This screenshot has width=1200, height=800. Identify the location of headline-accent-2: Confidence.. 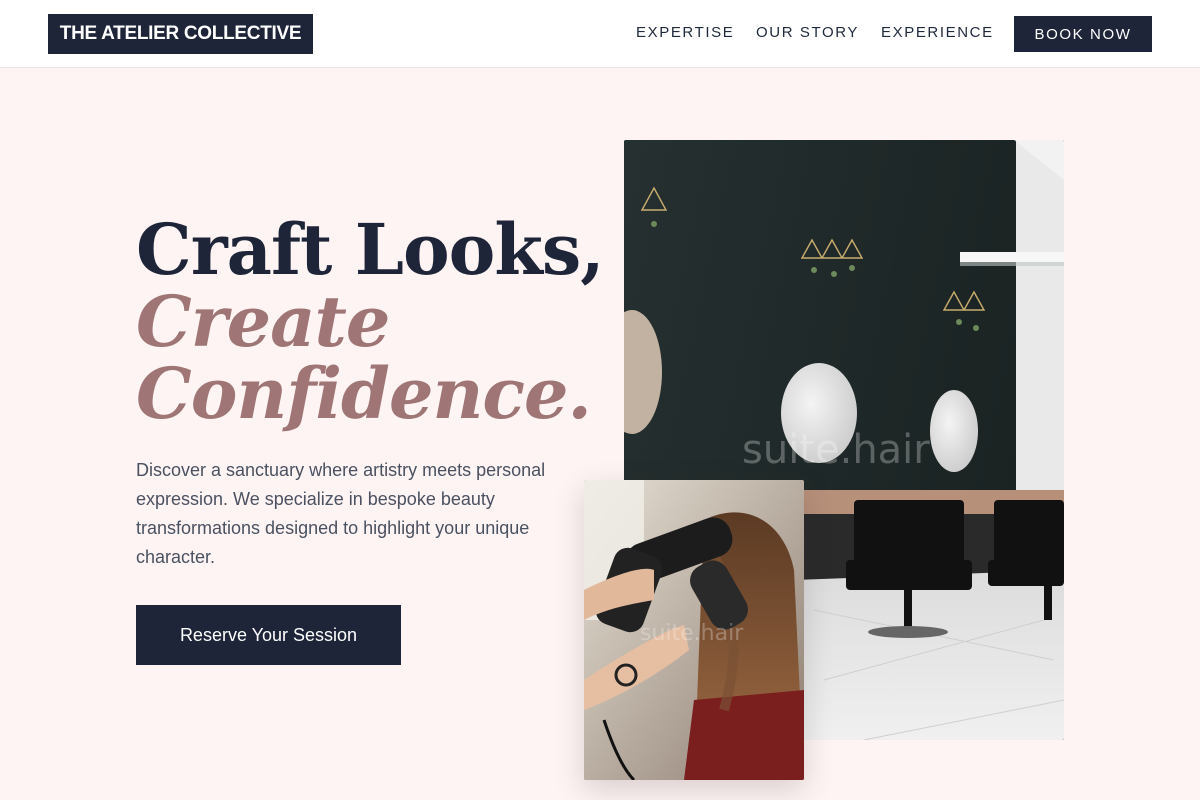
(364, 393).